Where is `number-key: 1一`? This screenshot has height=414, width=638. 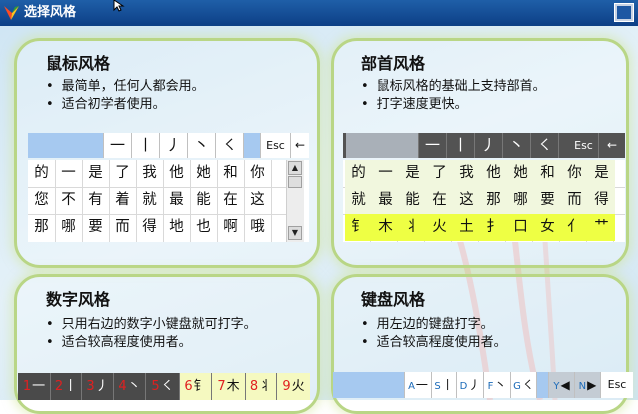 number-key: 1一 is located at coordinates (34, 386).